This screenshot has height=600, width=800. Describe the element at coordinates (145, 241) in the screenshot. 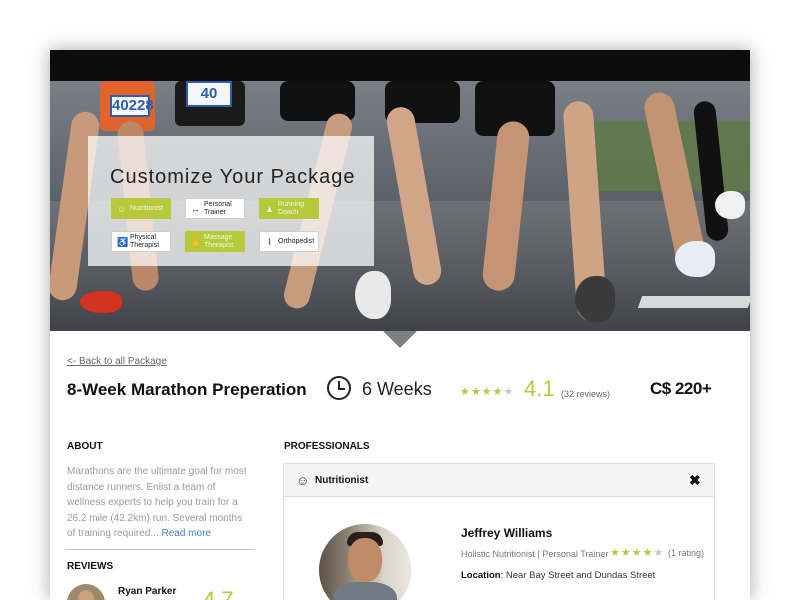

I see `chip-label: Physical Therapist` at that location.